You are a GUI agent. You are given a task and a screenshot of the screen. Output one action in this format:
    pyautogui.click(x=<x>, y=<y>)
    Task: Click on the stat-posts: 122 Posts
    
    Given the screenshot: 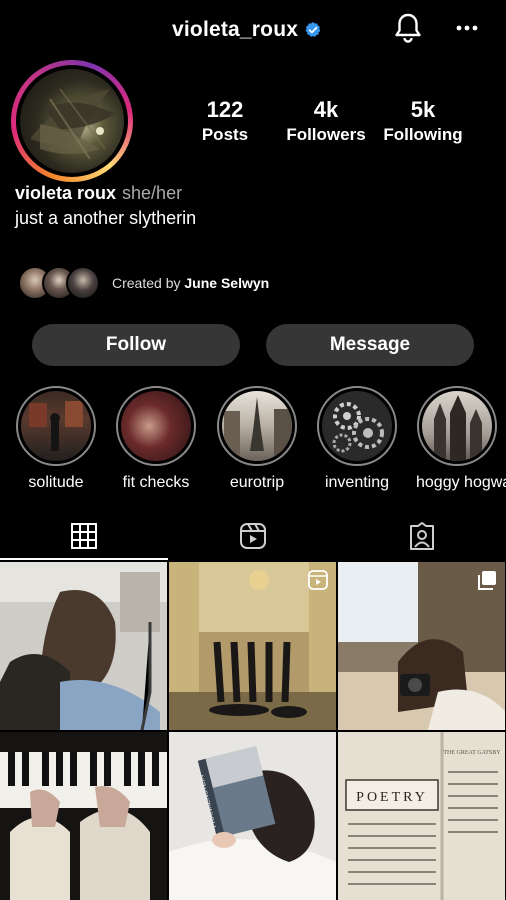 What is the action you would take?
    pyautogui.click(x=225, y=122)
    